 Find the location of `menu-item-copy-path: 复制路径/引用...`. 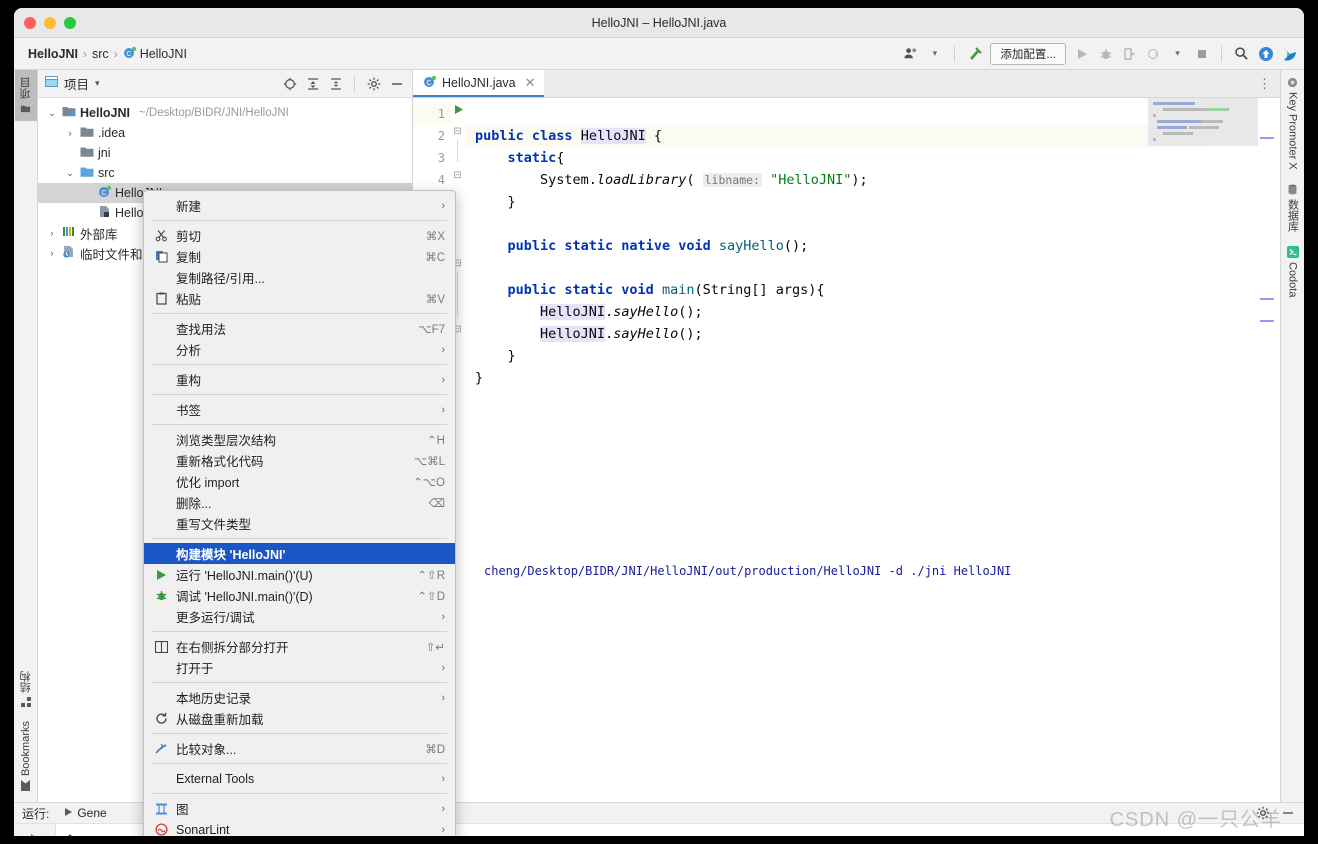

menu-item-copy-path: 复制路径/引用... is located at coordinates (299, 277).